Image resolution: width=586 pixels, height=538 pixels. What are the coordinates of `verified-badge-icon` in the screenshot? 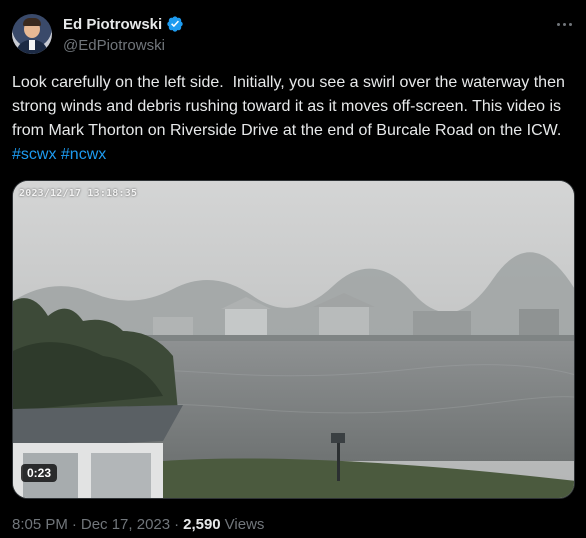 It's located at (175, 24).